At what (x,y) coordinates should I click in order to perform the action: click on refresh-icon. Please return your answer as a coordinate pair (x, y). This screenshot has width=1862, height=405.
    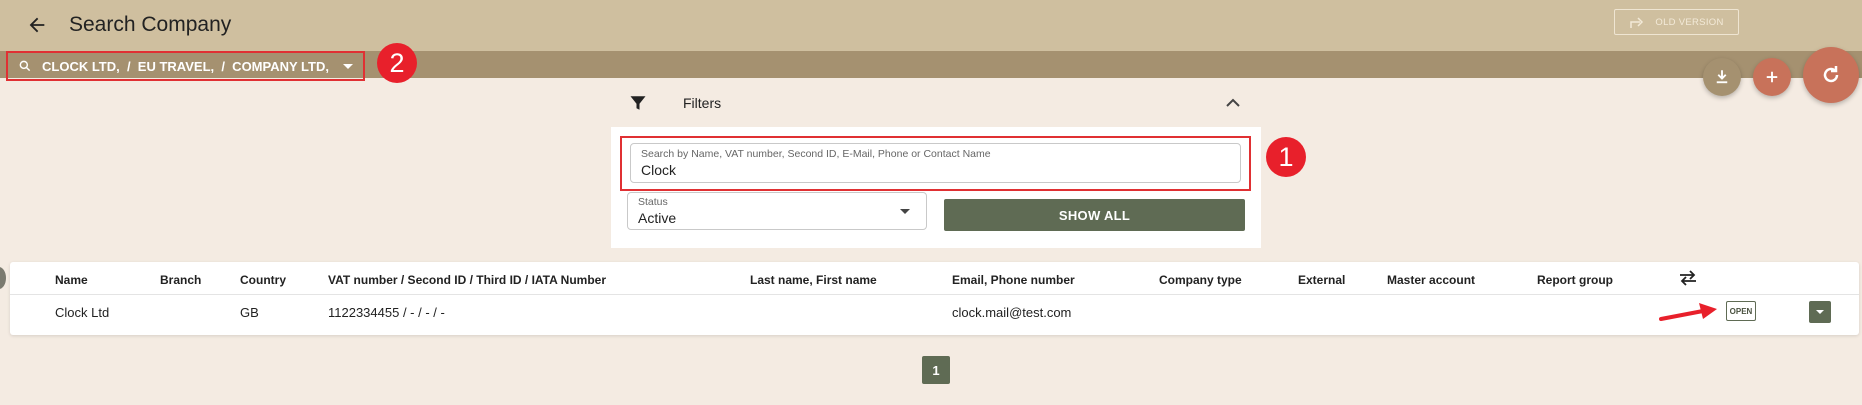
    Looking at the image, I should click on (1831, 74).